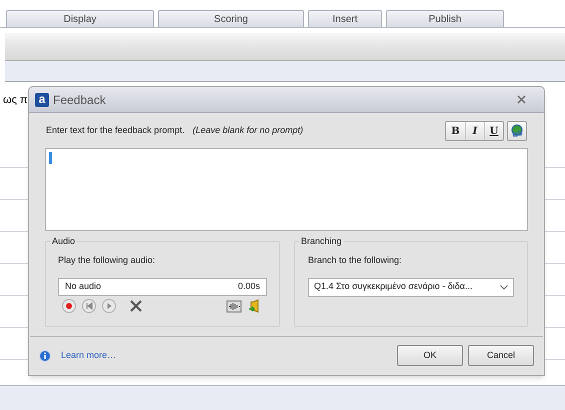 Image resolution: width=565 pixels, height=410 pixels. Describe the element at coordinates (501, 355) in the screenshot. I see `dialog-button: Cancel` at that location.